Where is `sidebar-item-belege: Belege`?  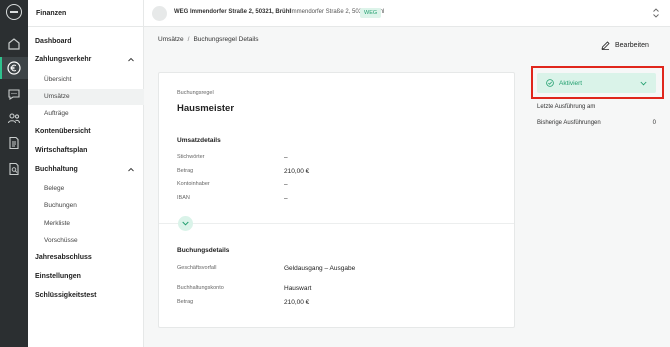
sidebar-item-belege: Belege is located at coordinates (86, 189).